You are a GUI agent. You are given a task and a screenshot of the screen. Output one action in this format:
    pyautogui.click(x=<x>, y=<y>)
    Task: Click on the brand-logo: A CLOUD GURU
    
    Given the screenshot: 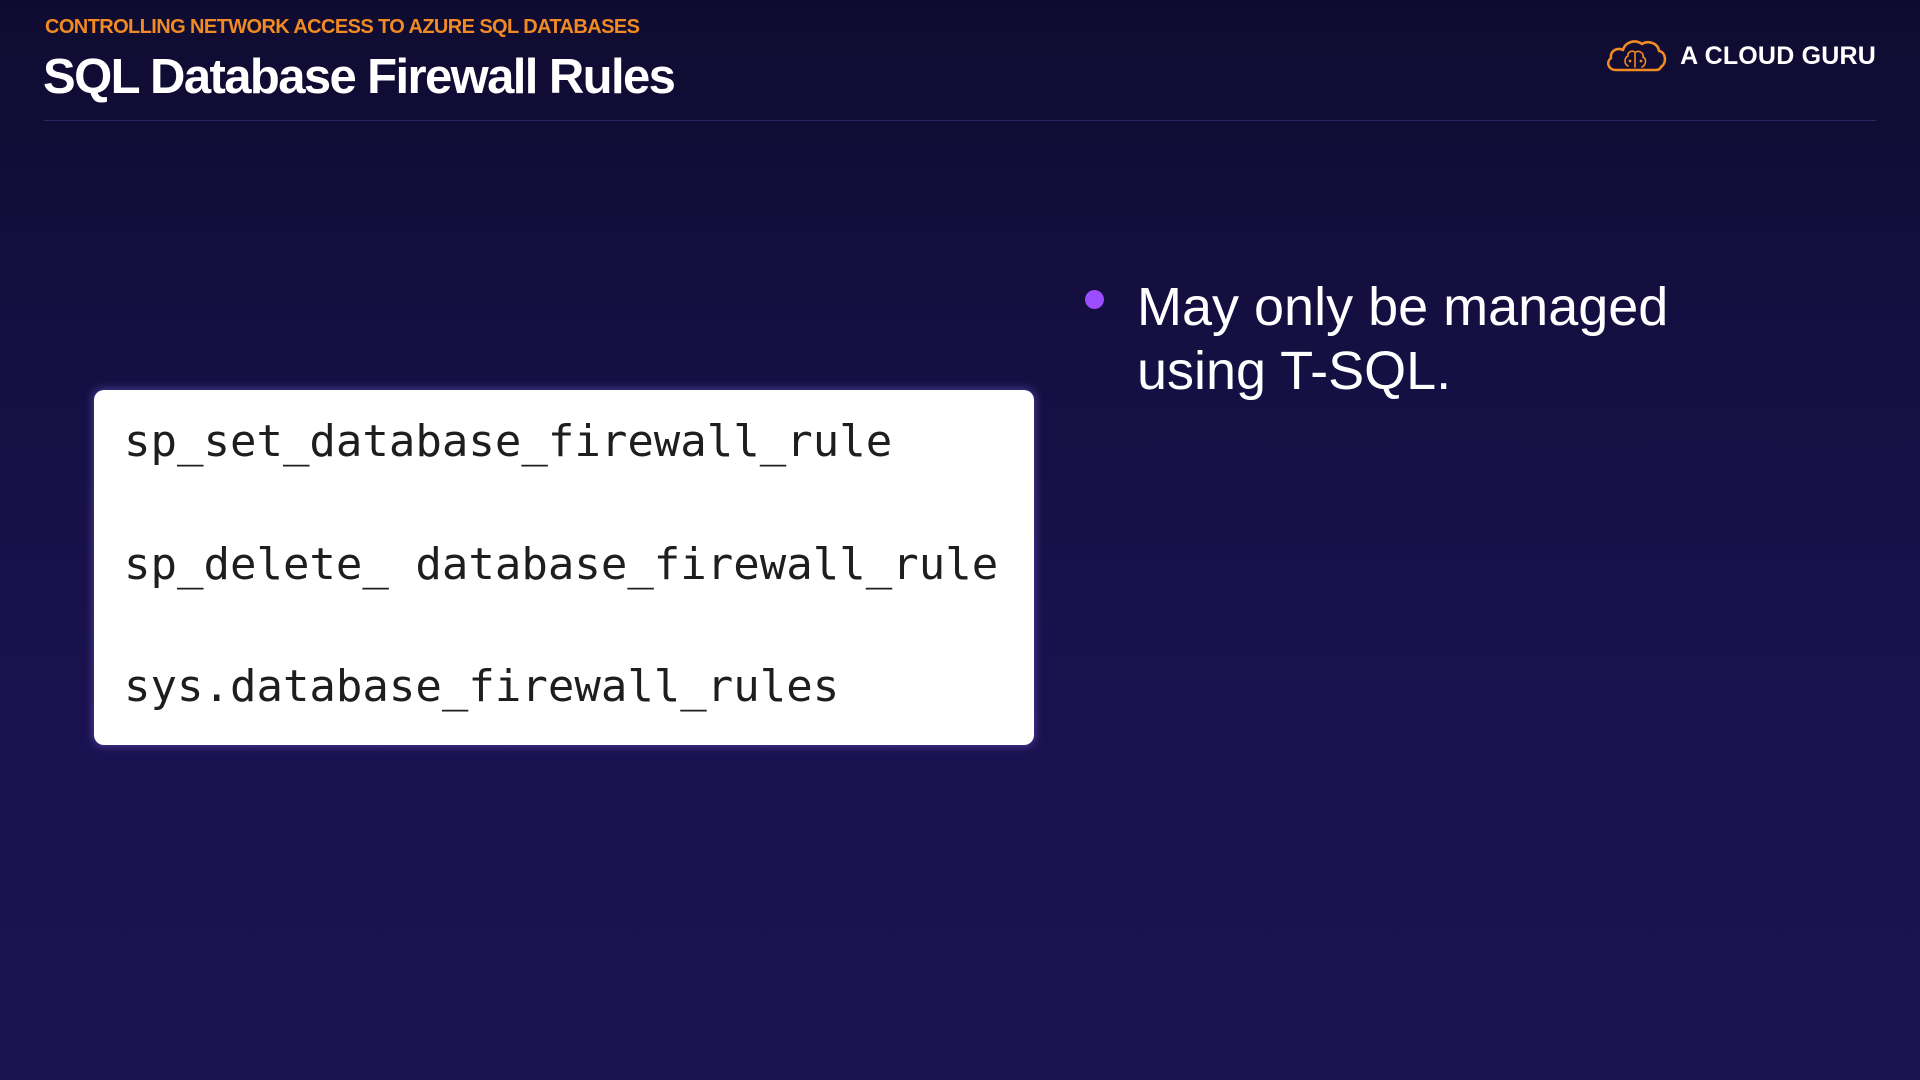 What is the action you would take?
    pyautogui.click(x=1740, y=56)
    